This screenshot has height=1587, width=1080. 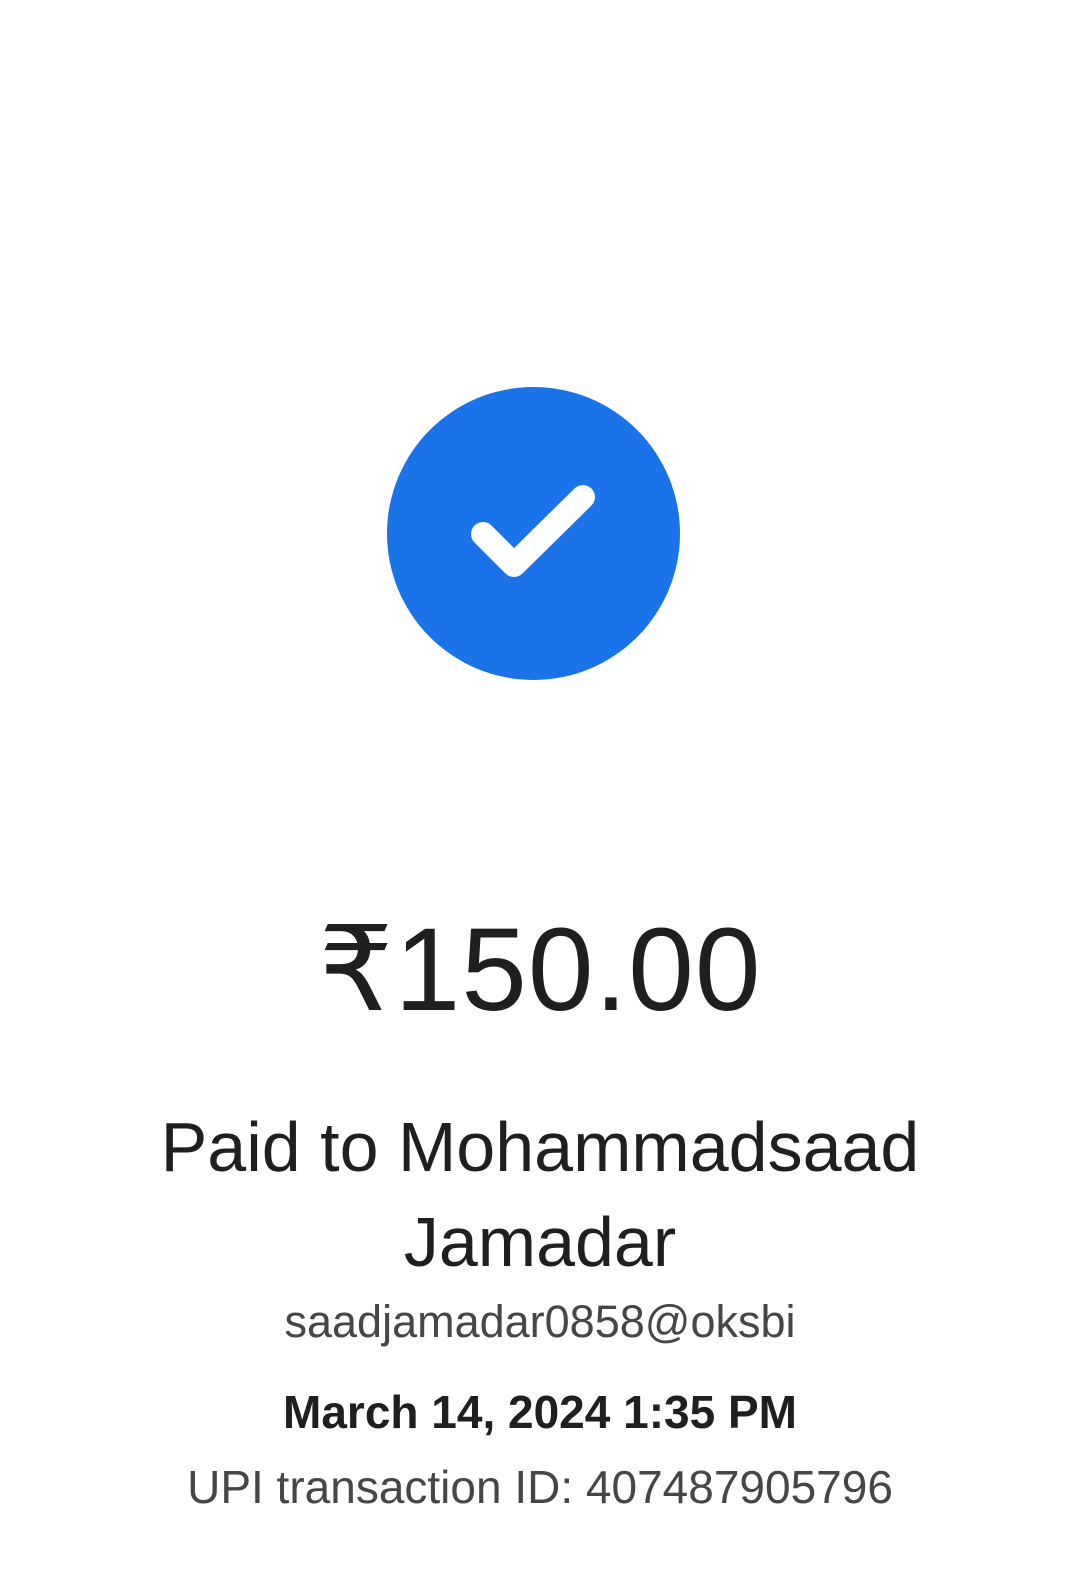 What do you see at coordinates (533, 531) in the screenshot?
I see `checkmark-icon` at bounding box center [533, 531].